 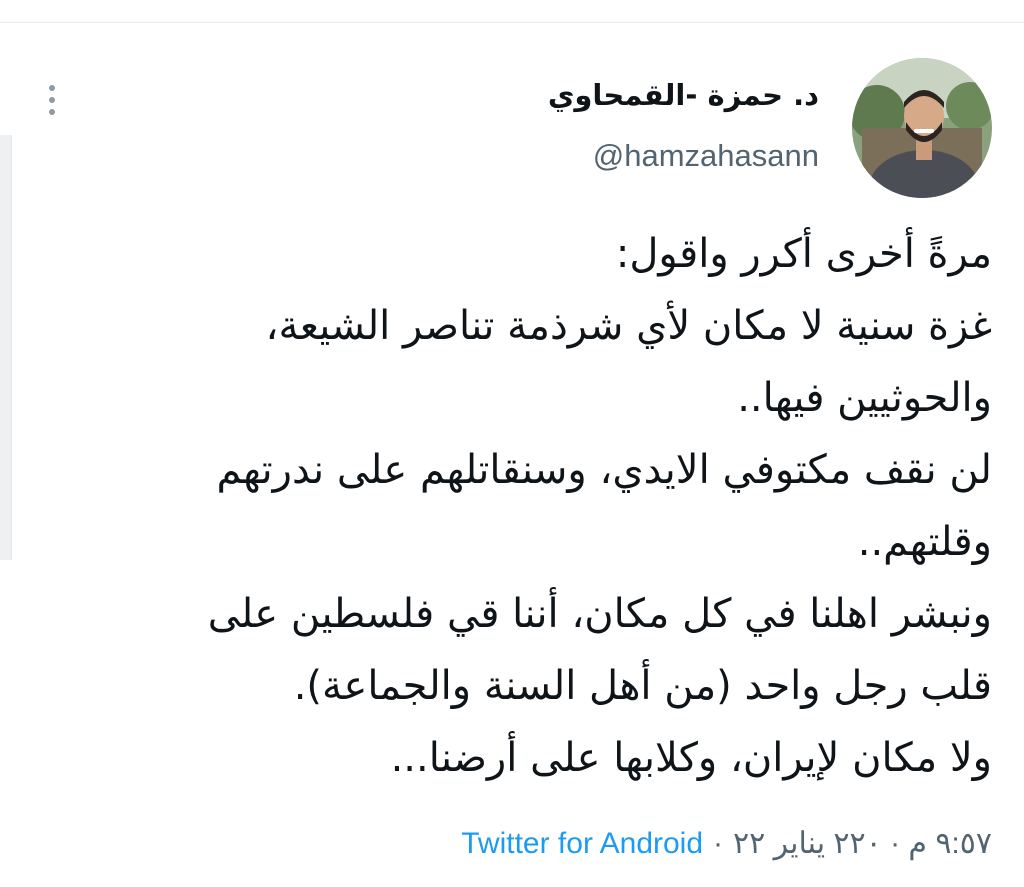 What do you see at coordinates (628, 326) in the screenshot?
I see `tweet-text-line: غزة سنية لا مكان لأي شرذمة تناصر الشيعة،` at bounding box center [628, 326].